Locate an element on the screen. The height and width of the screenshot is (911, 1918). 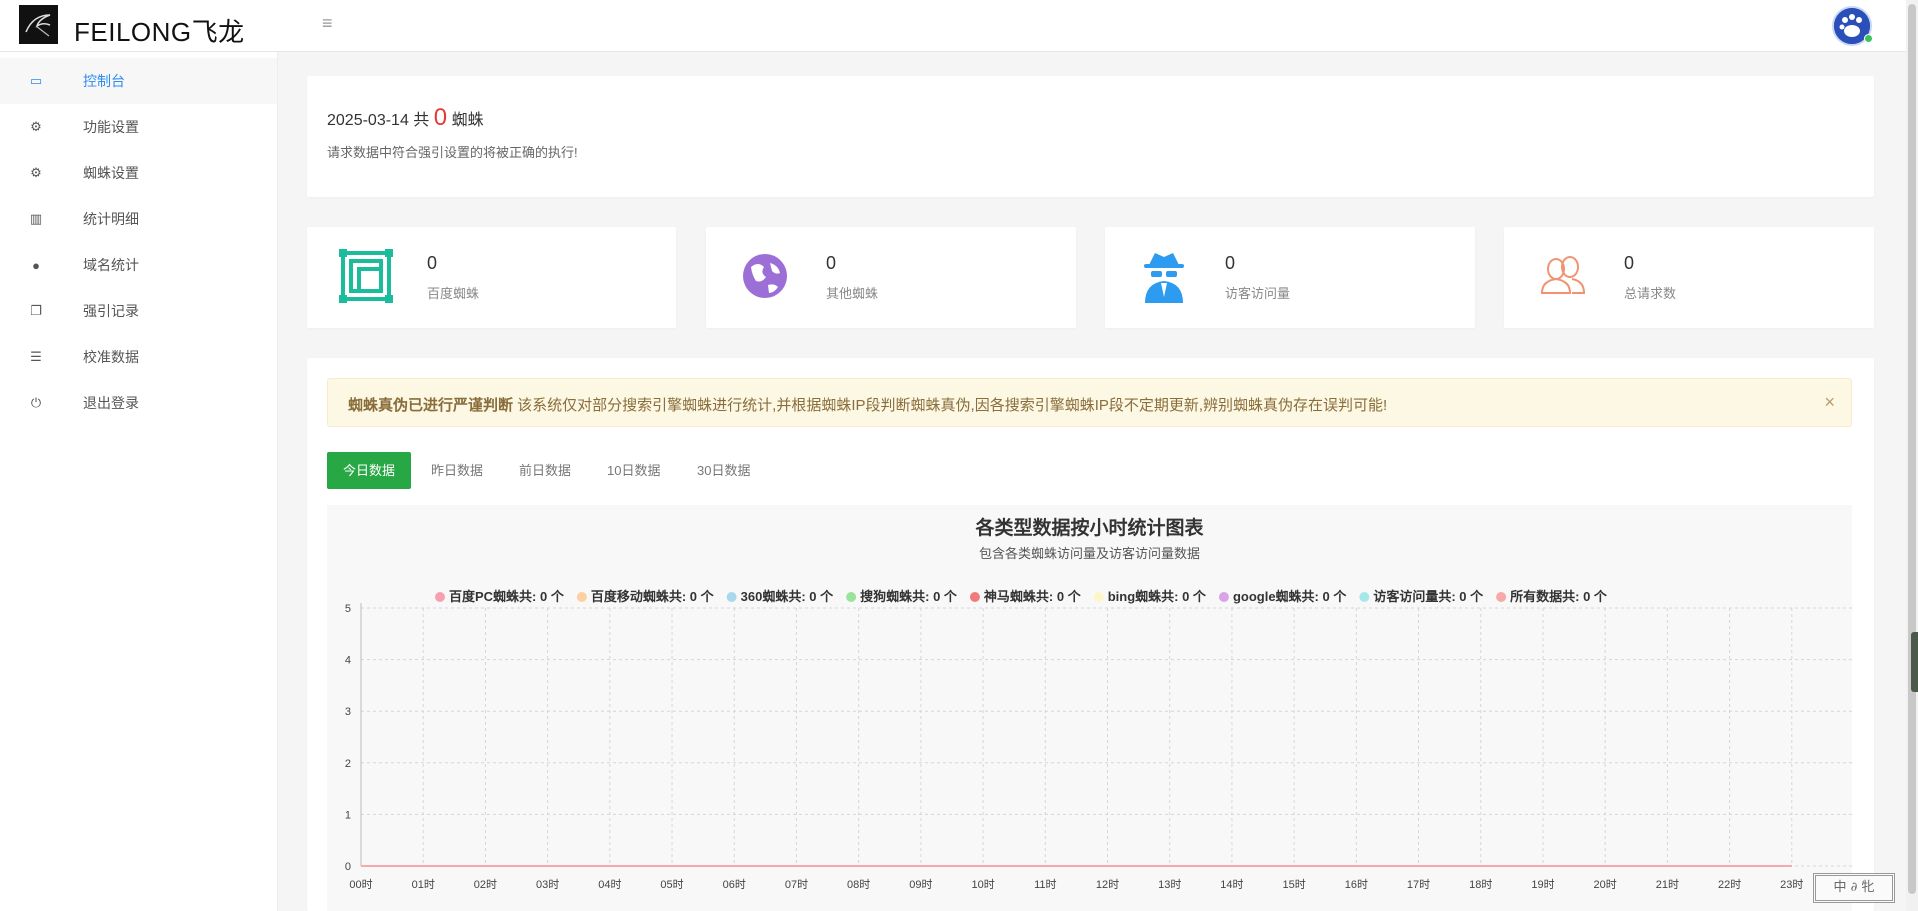
x-tick-label: 14时 is located at coordinates (1231, 884).